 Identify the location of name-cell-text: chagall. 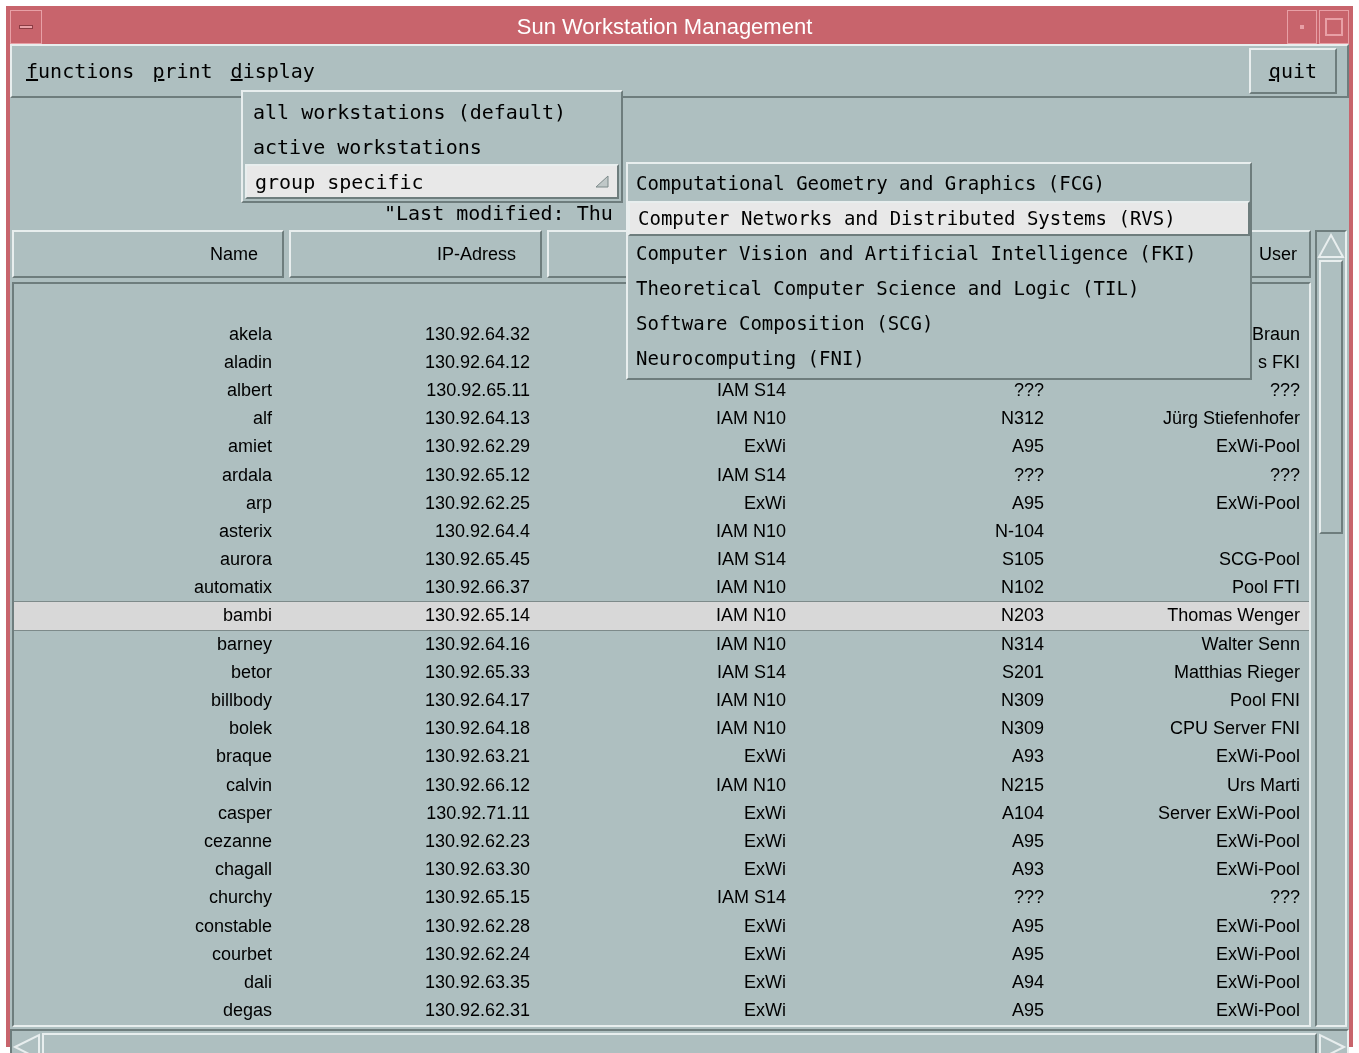
(243, 870).